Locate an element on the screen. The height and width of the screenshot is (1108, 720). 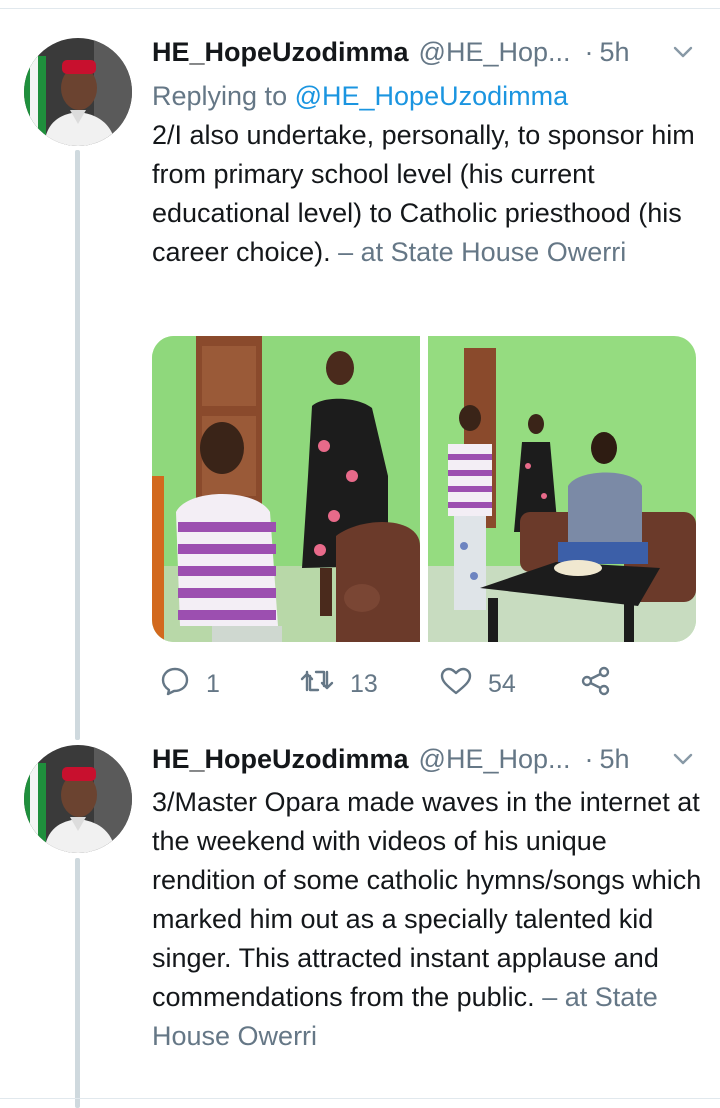
retweet-button: 13 is located at coordinates (370, 684).